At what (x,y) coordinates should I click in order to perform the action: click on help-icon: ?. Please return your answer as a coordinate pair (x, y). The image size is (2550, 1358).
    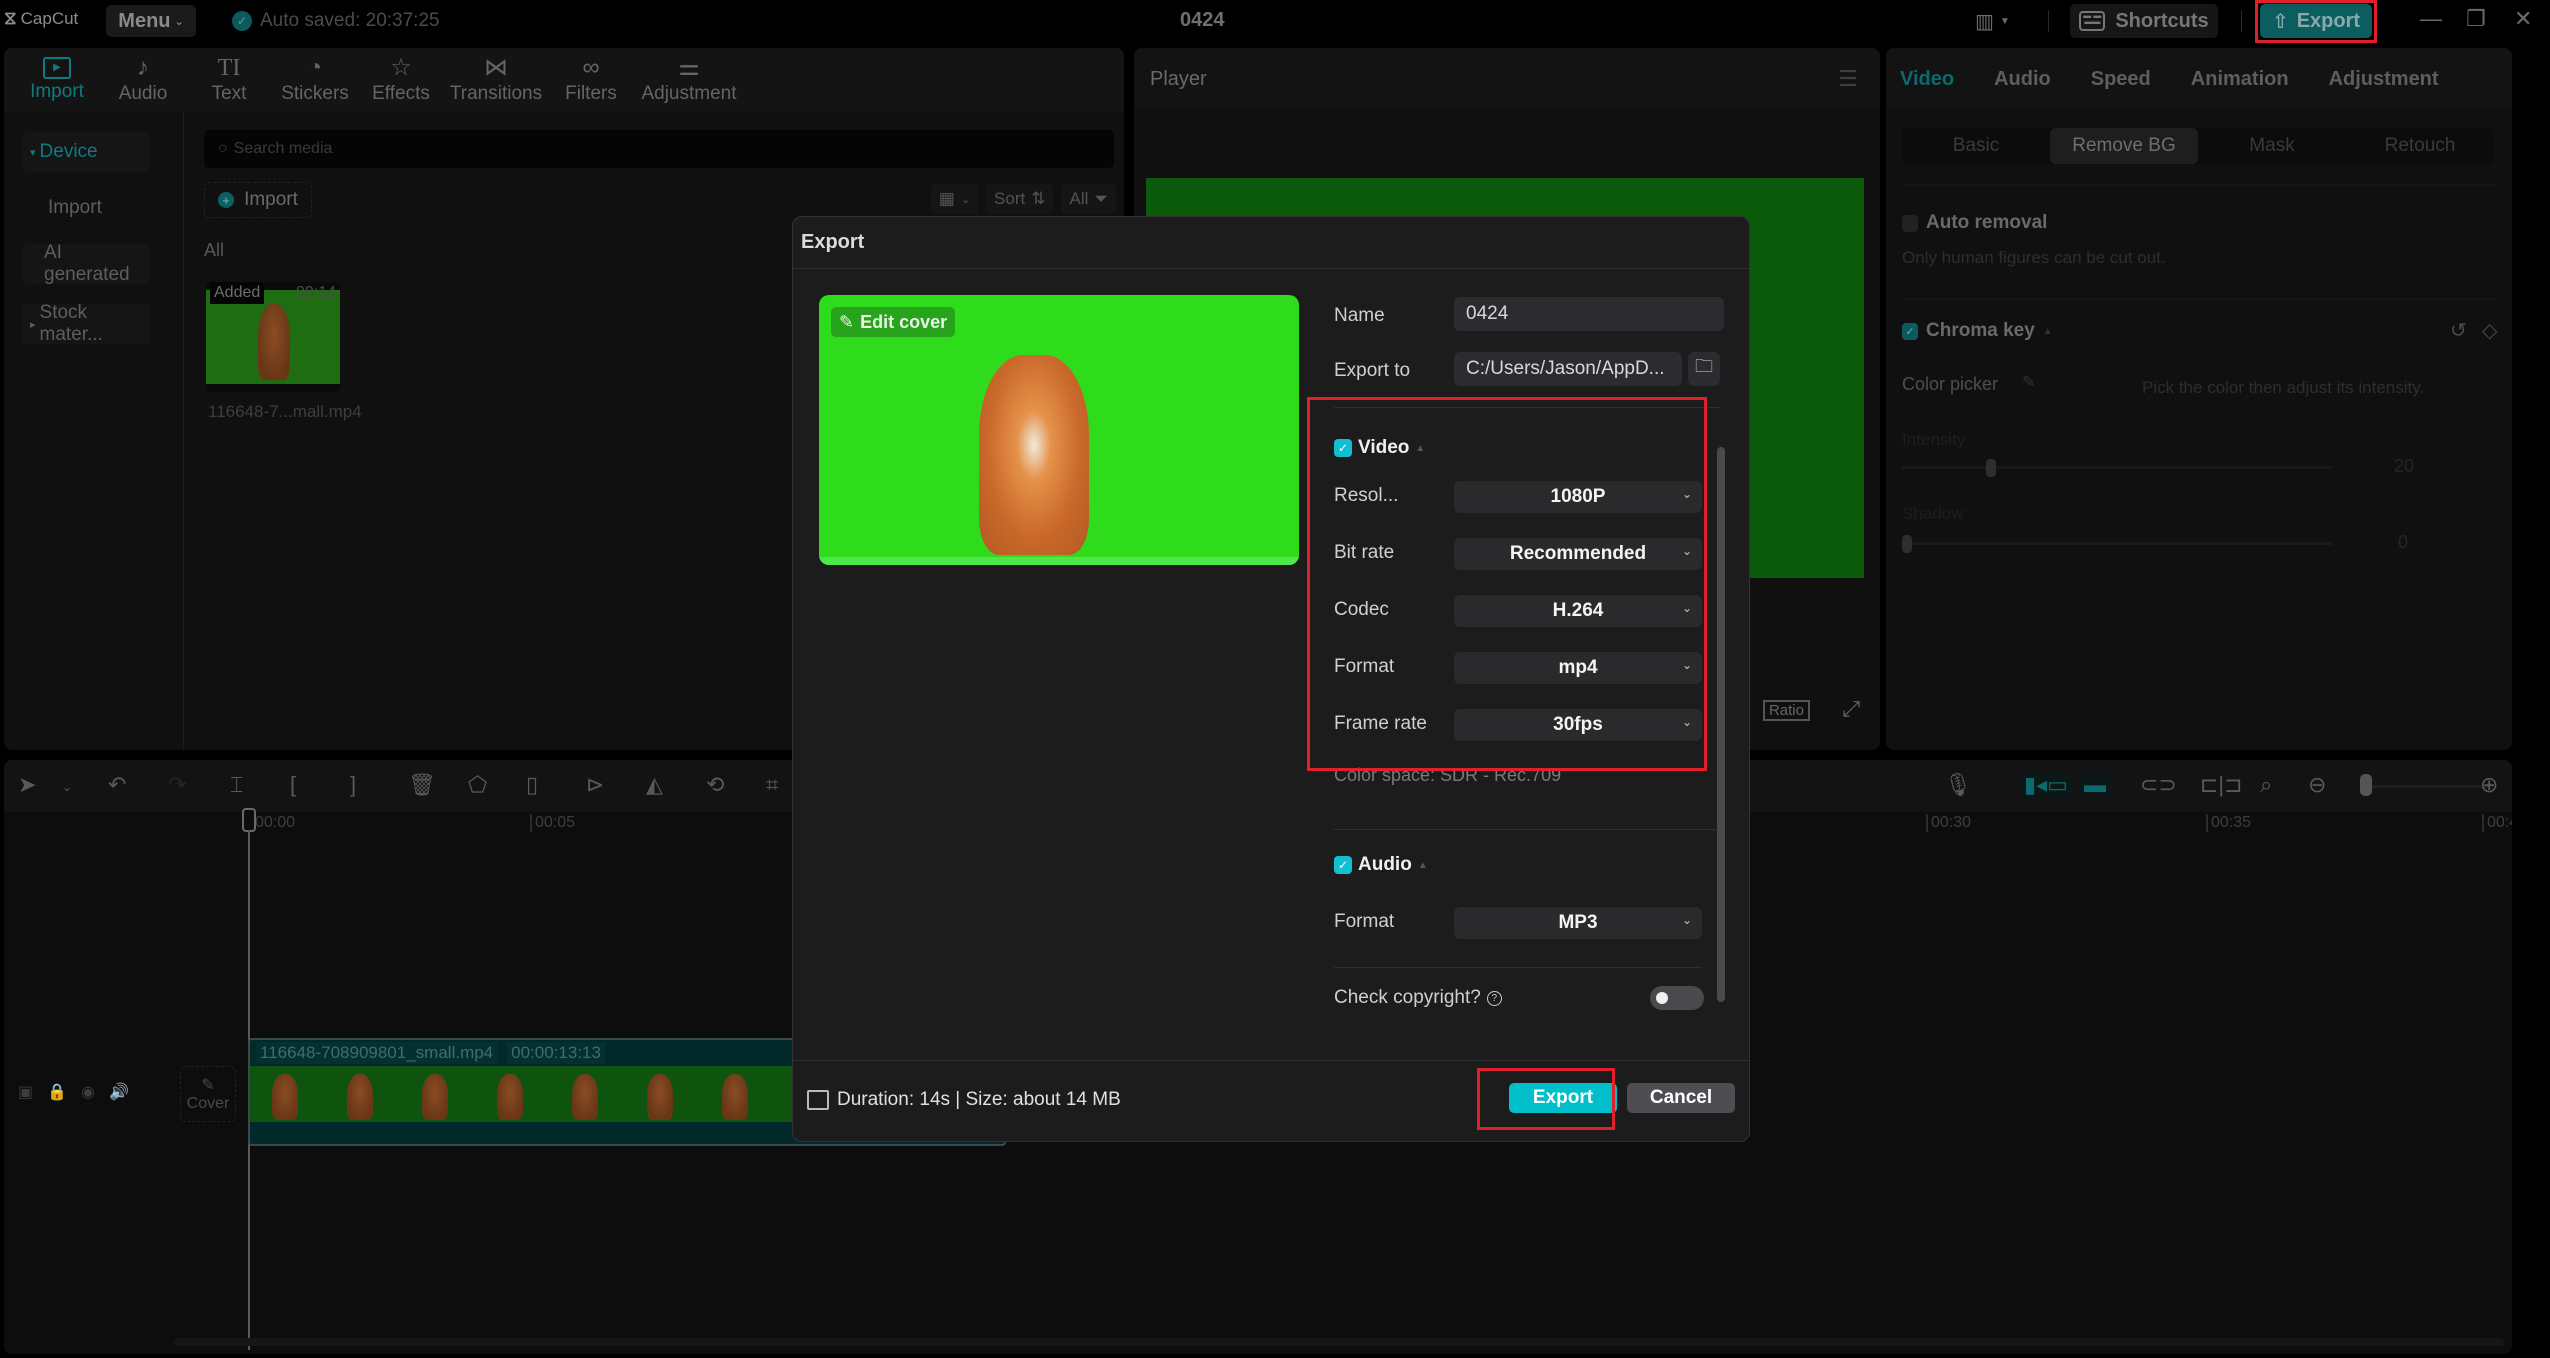
    Looking at the image, I should click on (1494, 998).